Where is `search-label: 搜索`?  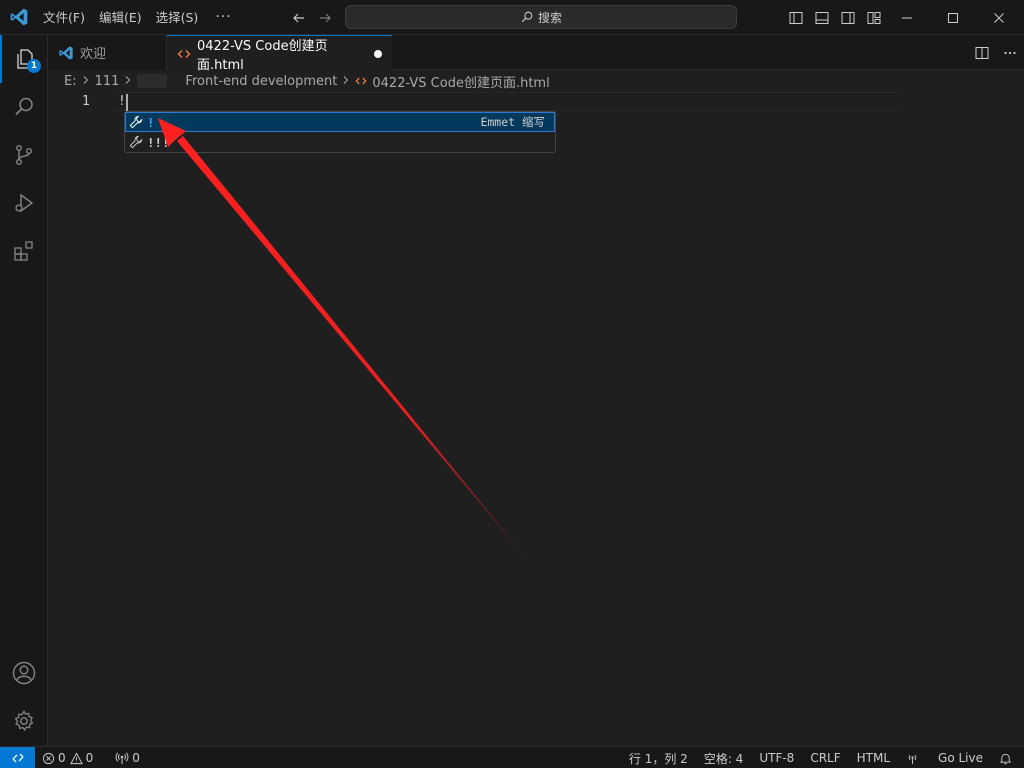 search-label: 搜索 is located at coordinates (549, 17).